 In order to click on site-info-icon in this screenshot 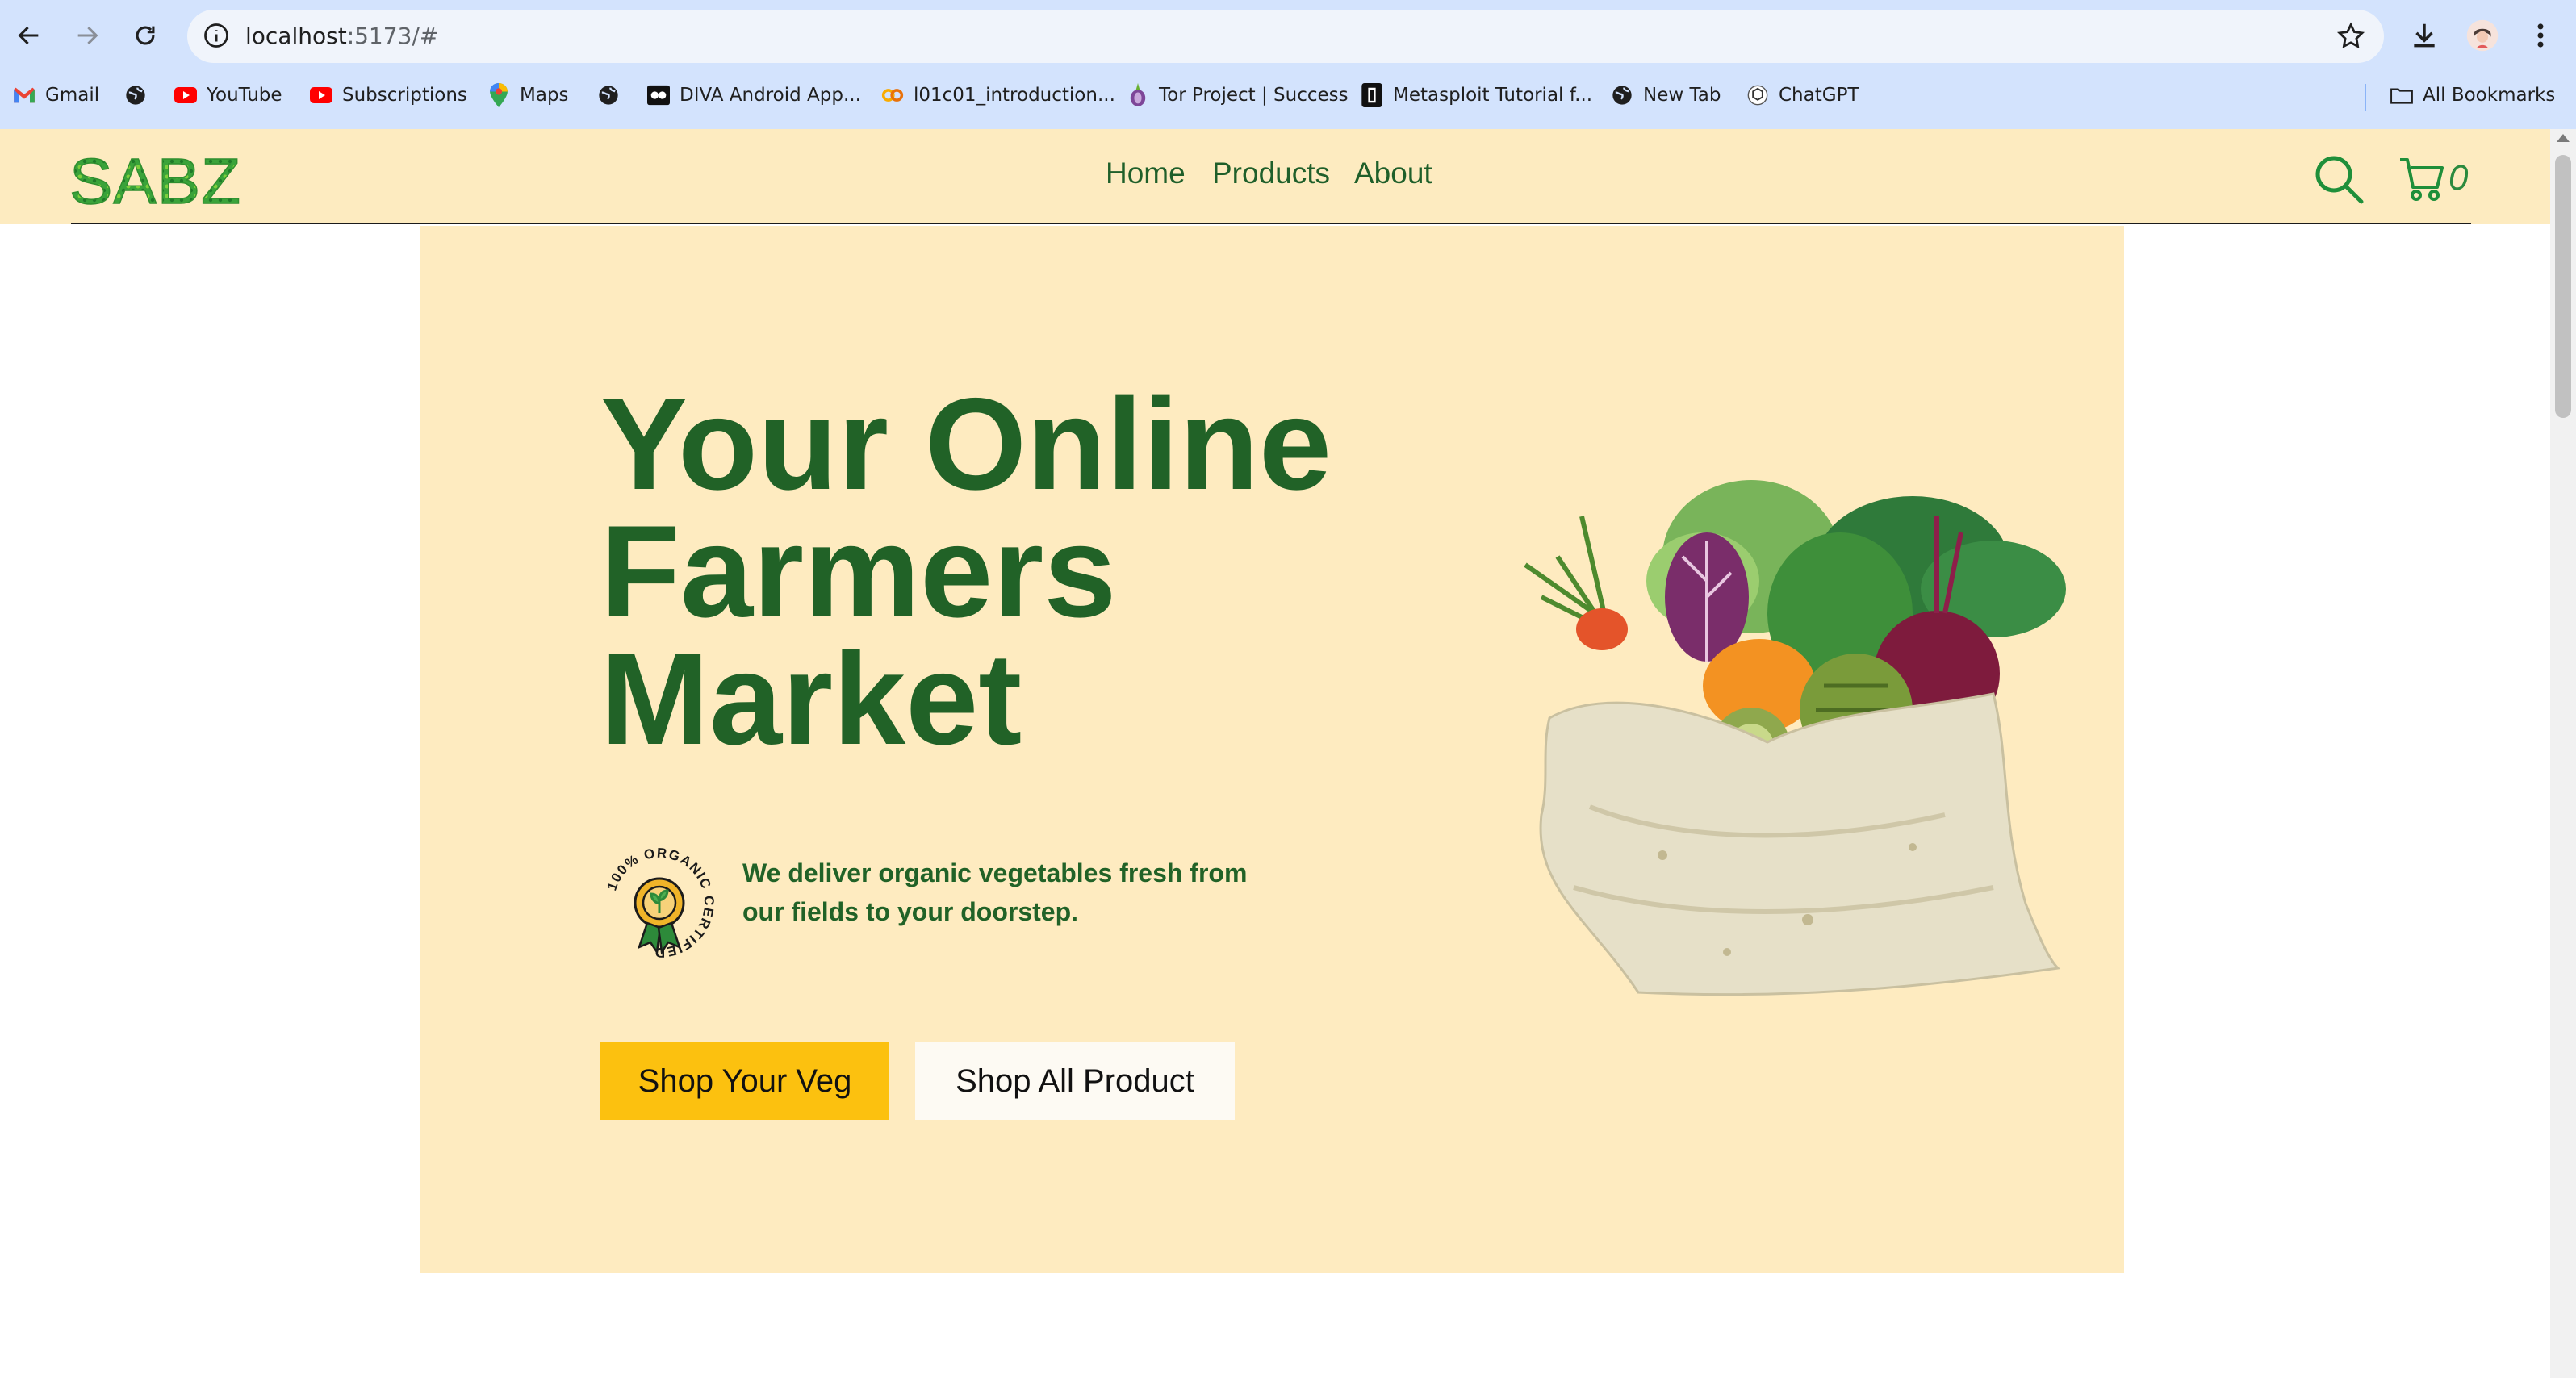, I will do `click(216, 36)`.